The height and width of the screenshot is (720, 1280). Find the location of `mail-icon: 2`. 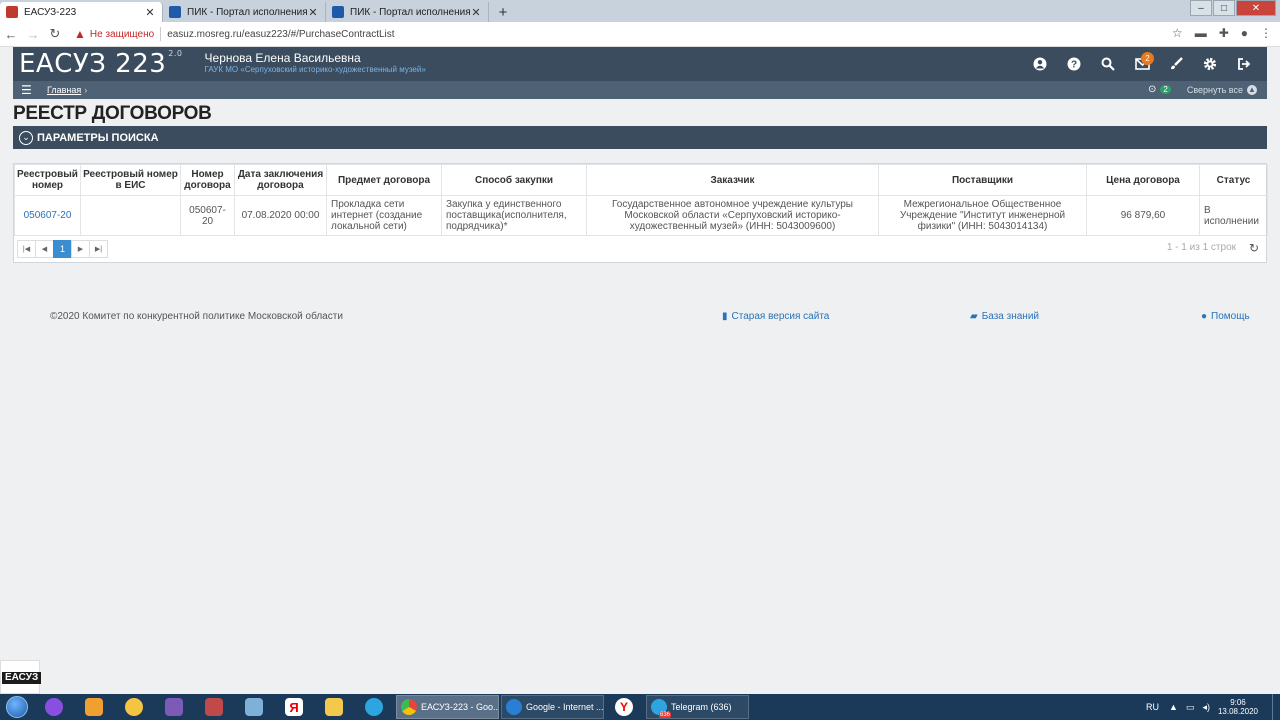

mail-icon: 2 is located at coordinates (1142, 64).